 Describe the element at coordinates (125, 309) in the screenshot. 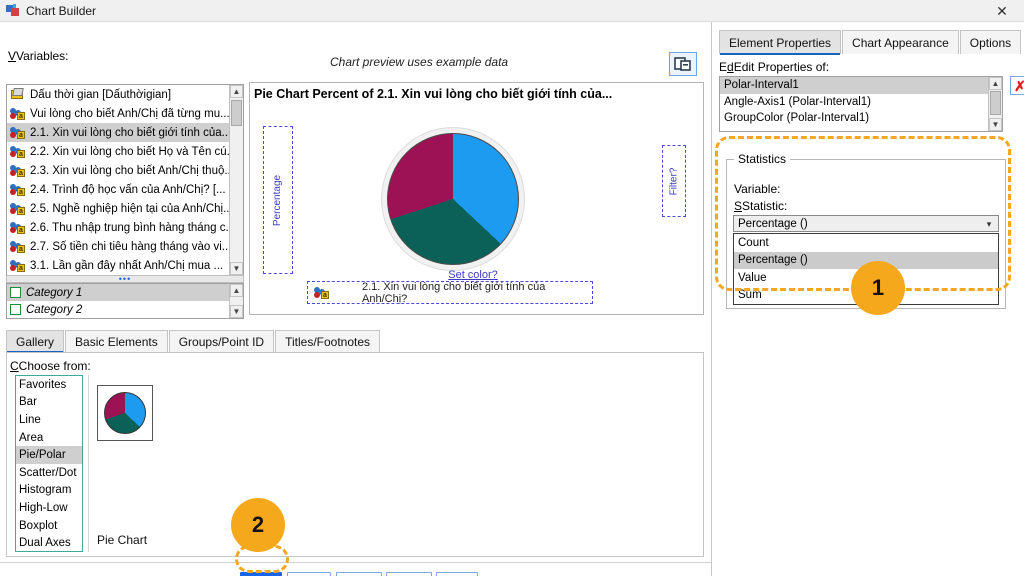

I see `list-item: Category 2` at that location.